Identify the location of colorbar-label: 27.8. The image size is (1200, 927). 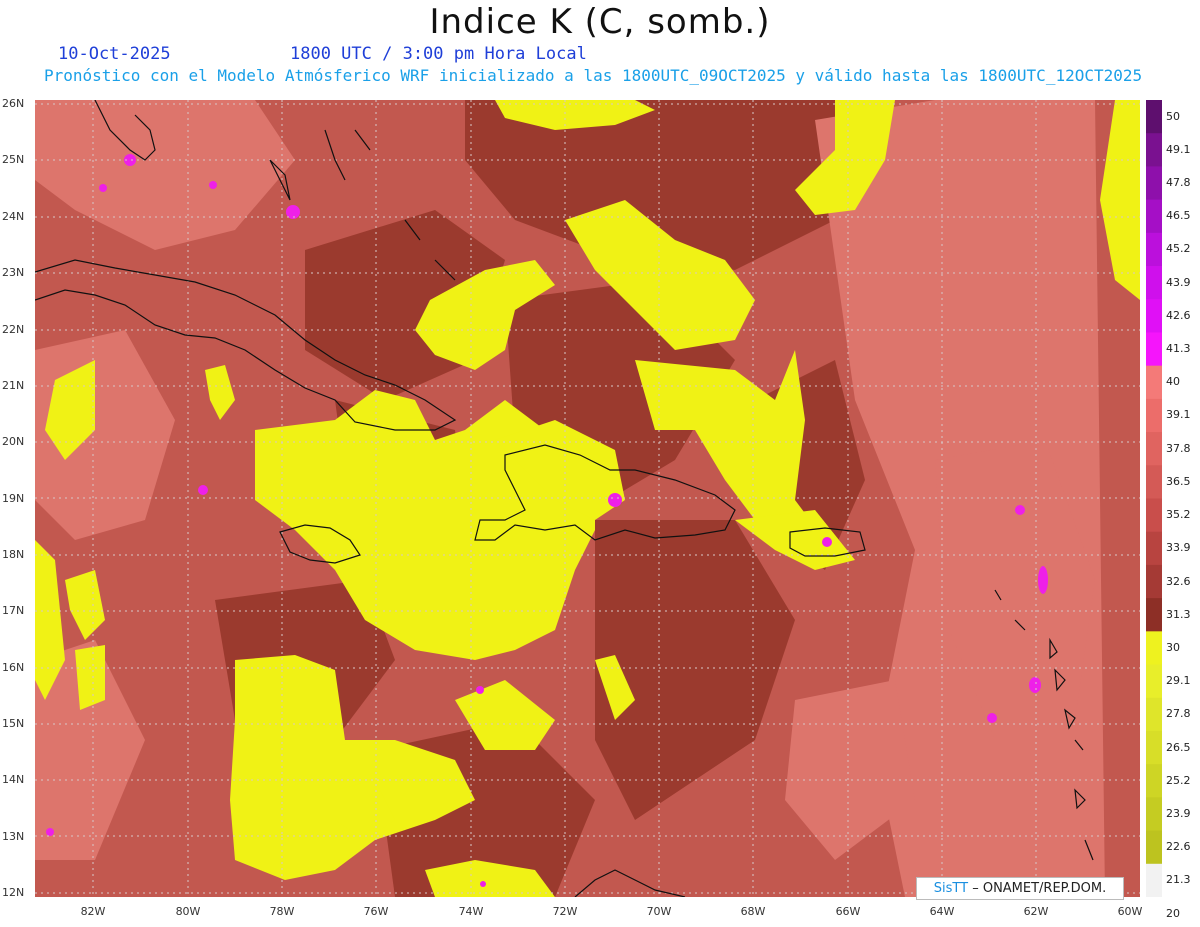
(1178, 714).